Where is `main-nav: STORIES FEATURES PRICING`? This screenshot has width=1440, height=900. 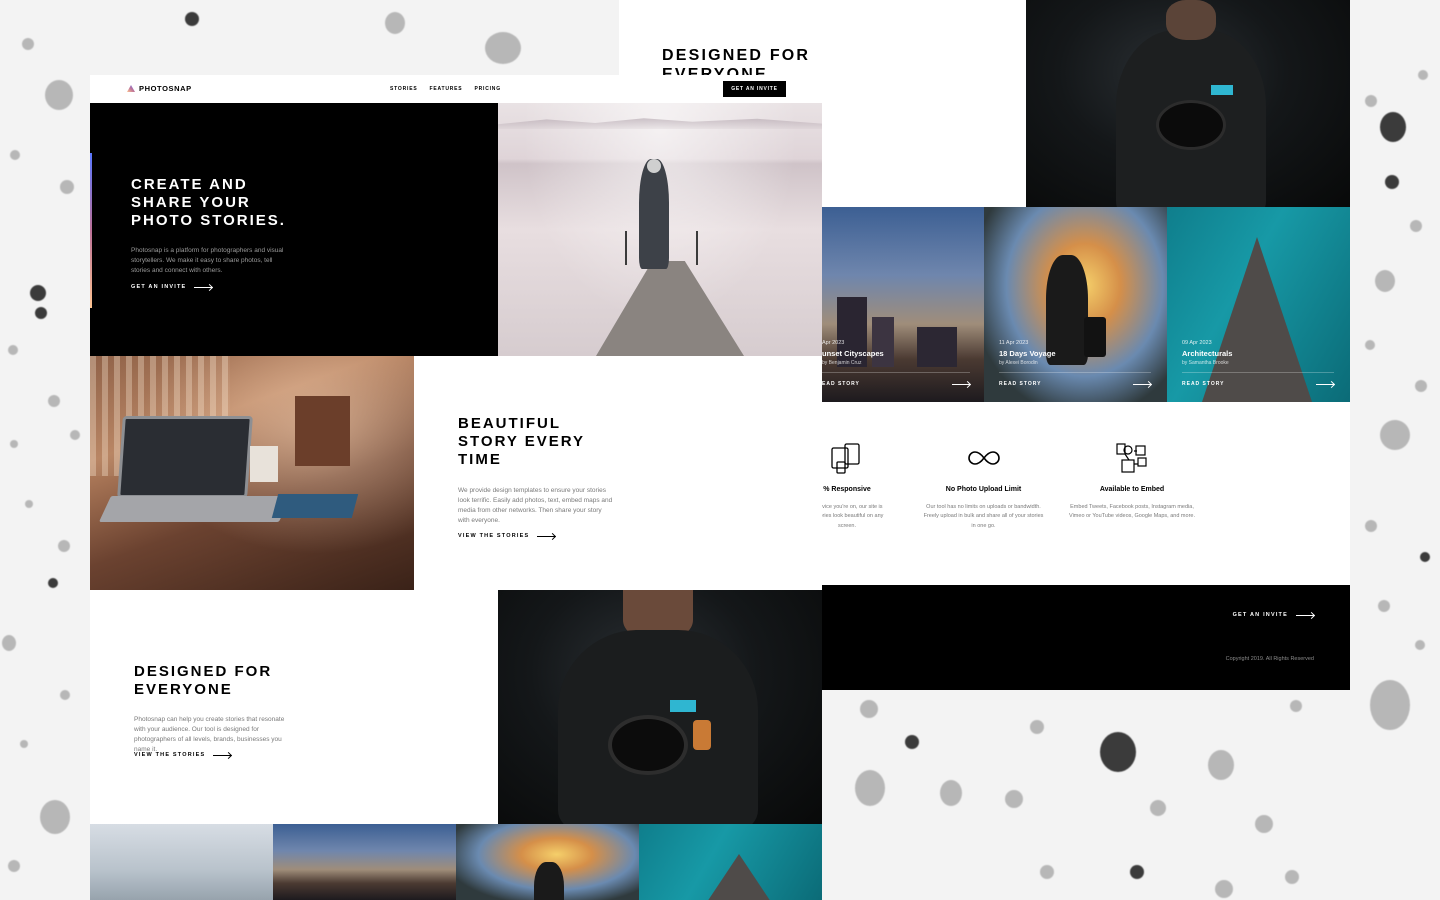
main-nav: STORIES FEATURES PRICING is located at coordinates (445, 89).